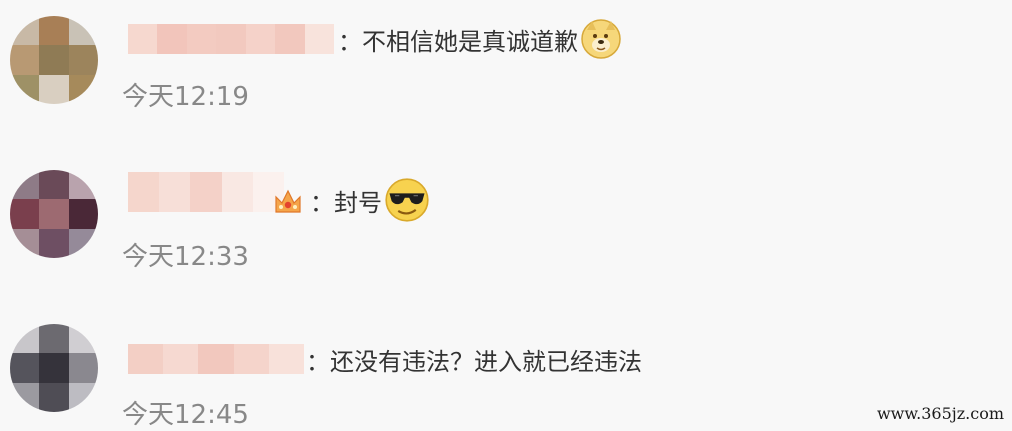  Describe the element at coordinates (407, 200) in the screenshot. I see `cool-sunglasses-icon` at that location.